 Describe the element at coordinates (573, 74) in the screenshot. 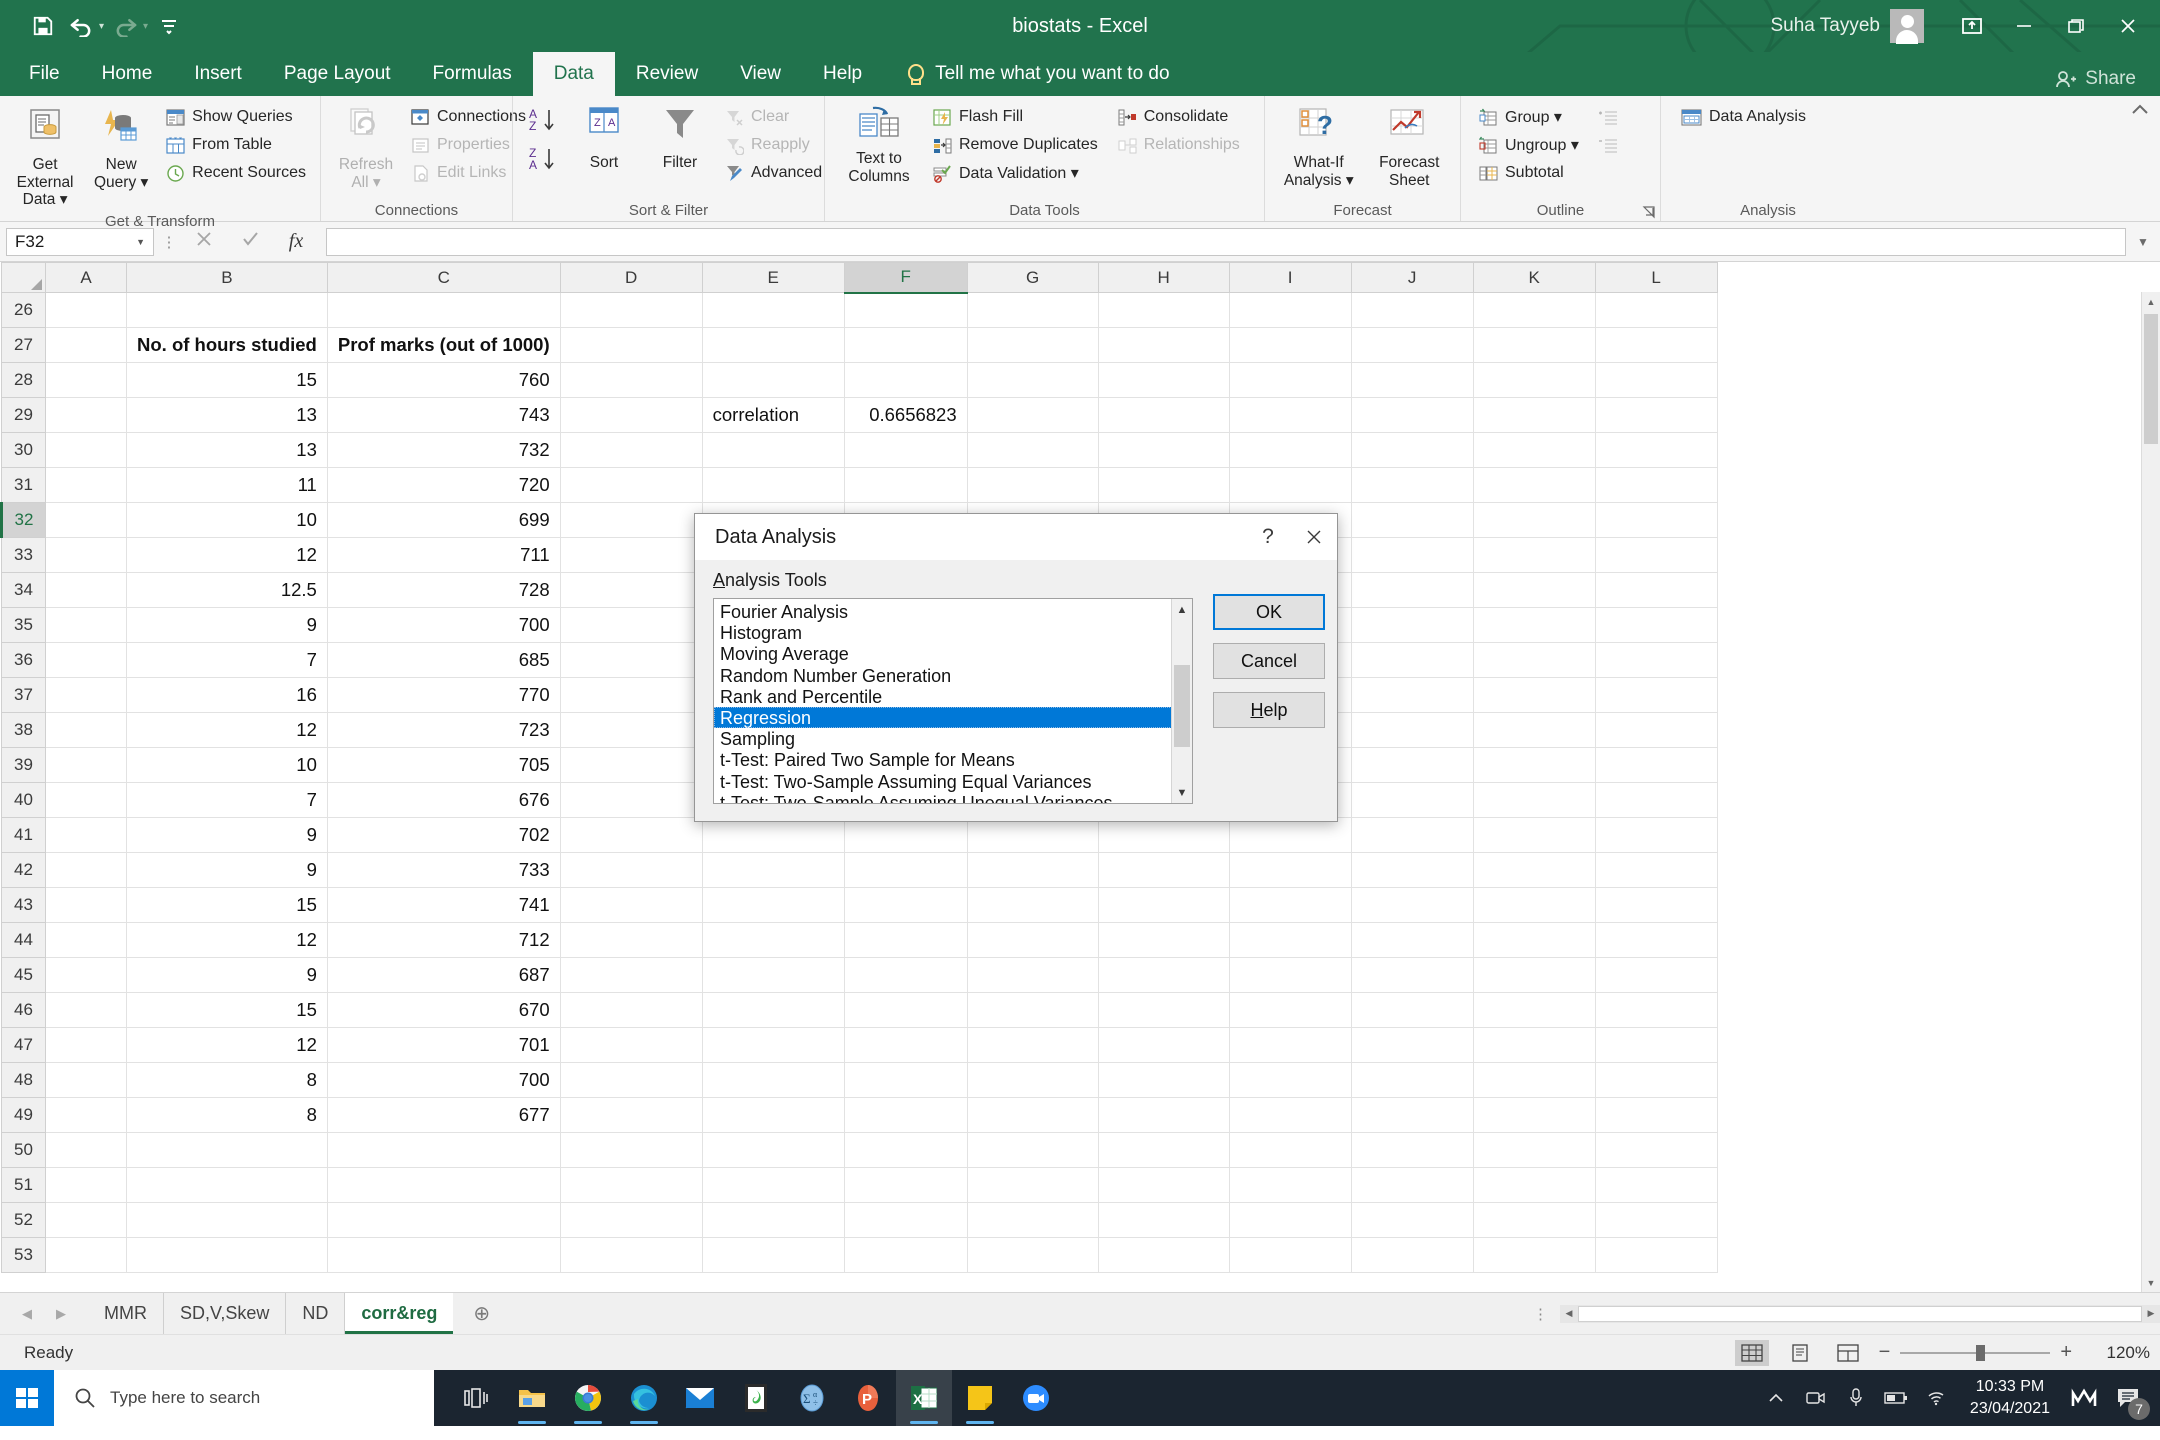

I see `tab-data: Data` at that location.